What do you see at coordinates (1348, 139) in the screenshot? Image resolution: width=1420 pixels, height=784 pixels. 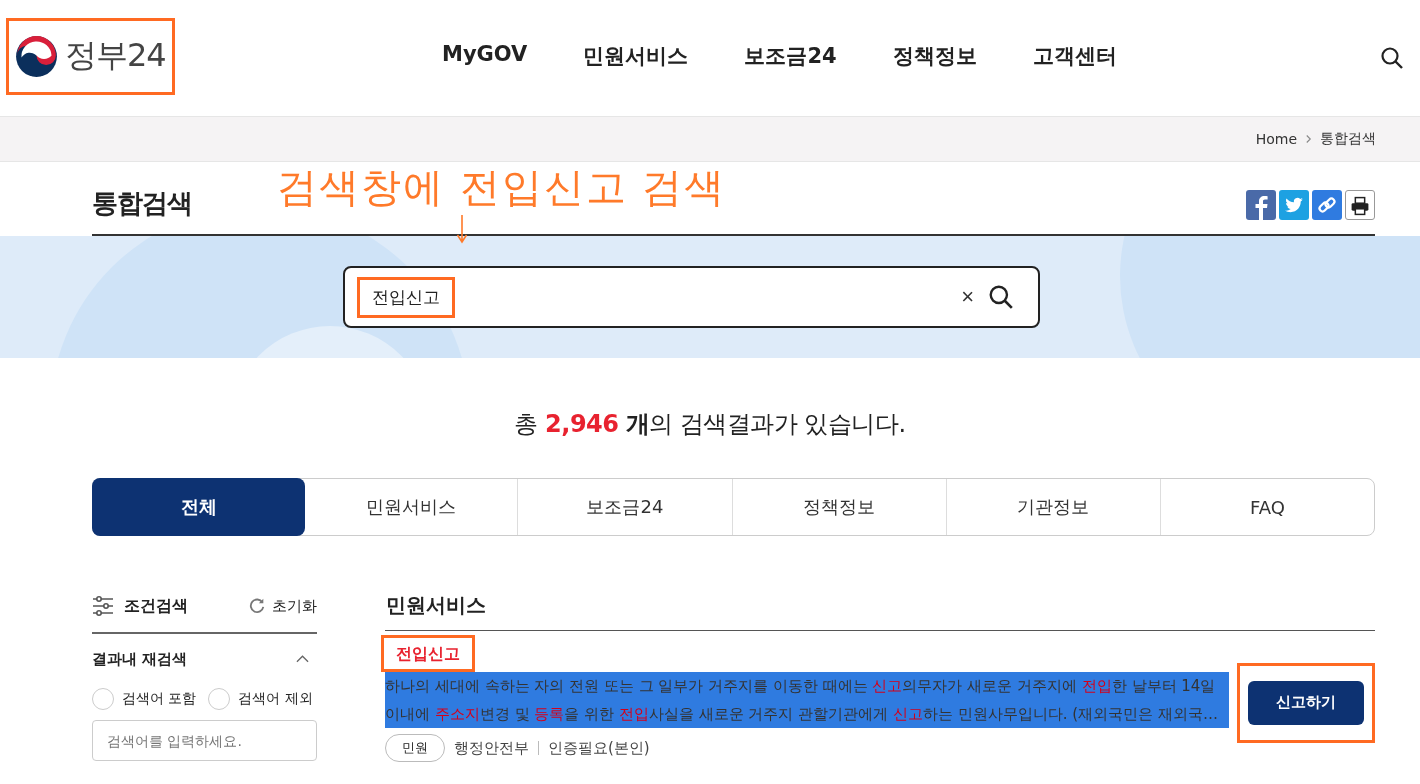 I see `breadcrumb-link: 통합검색` at bounding box center [1348, 139].